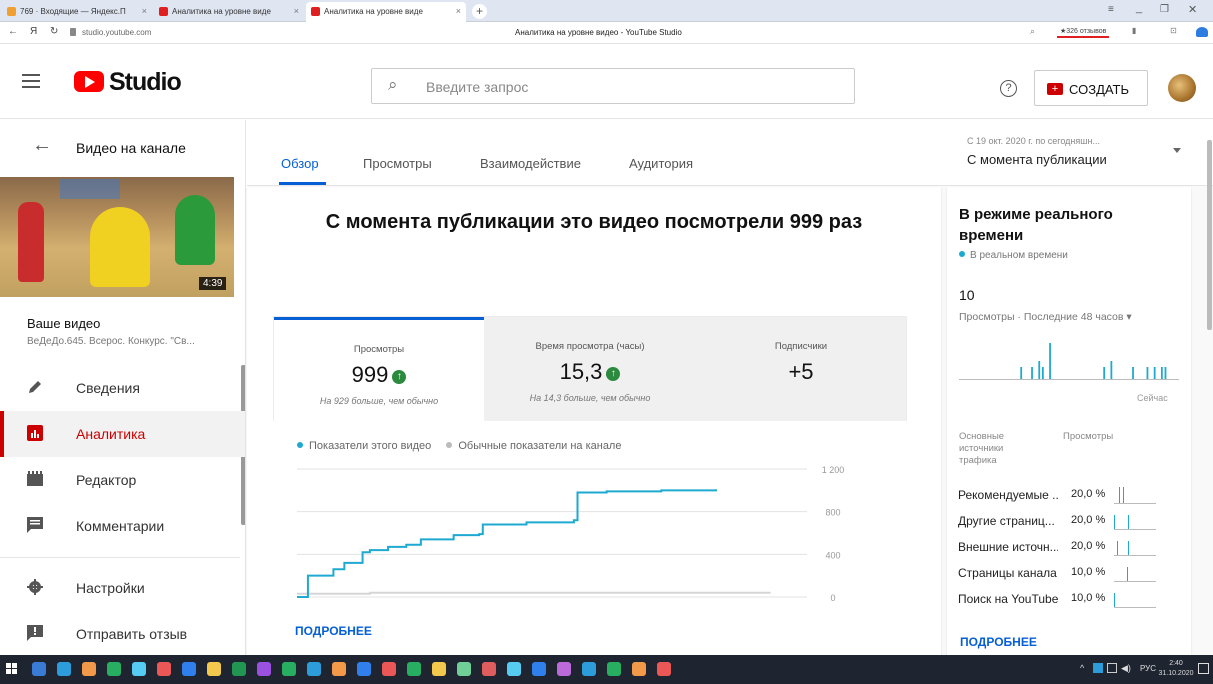 The width and height of the screenshot is (1213, 684). Describe the element at coordinates (1098, 668) in the screenshot. I see `tray-icon` at that location.